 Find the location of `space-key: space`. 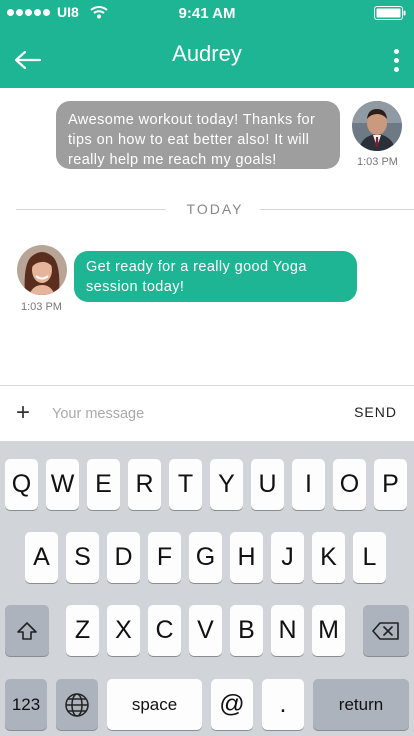

space-key: space is located at coordinates (154, 704).